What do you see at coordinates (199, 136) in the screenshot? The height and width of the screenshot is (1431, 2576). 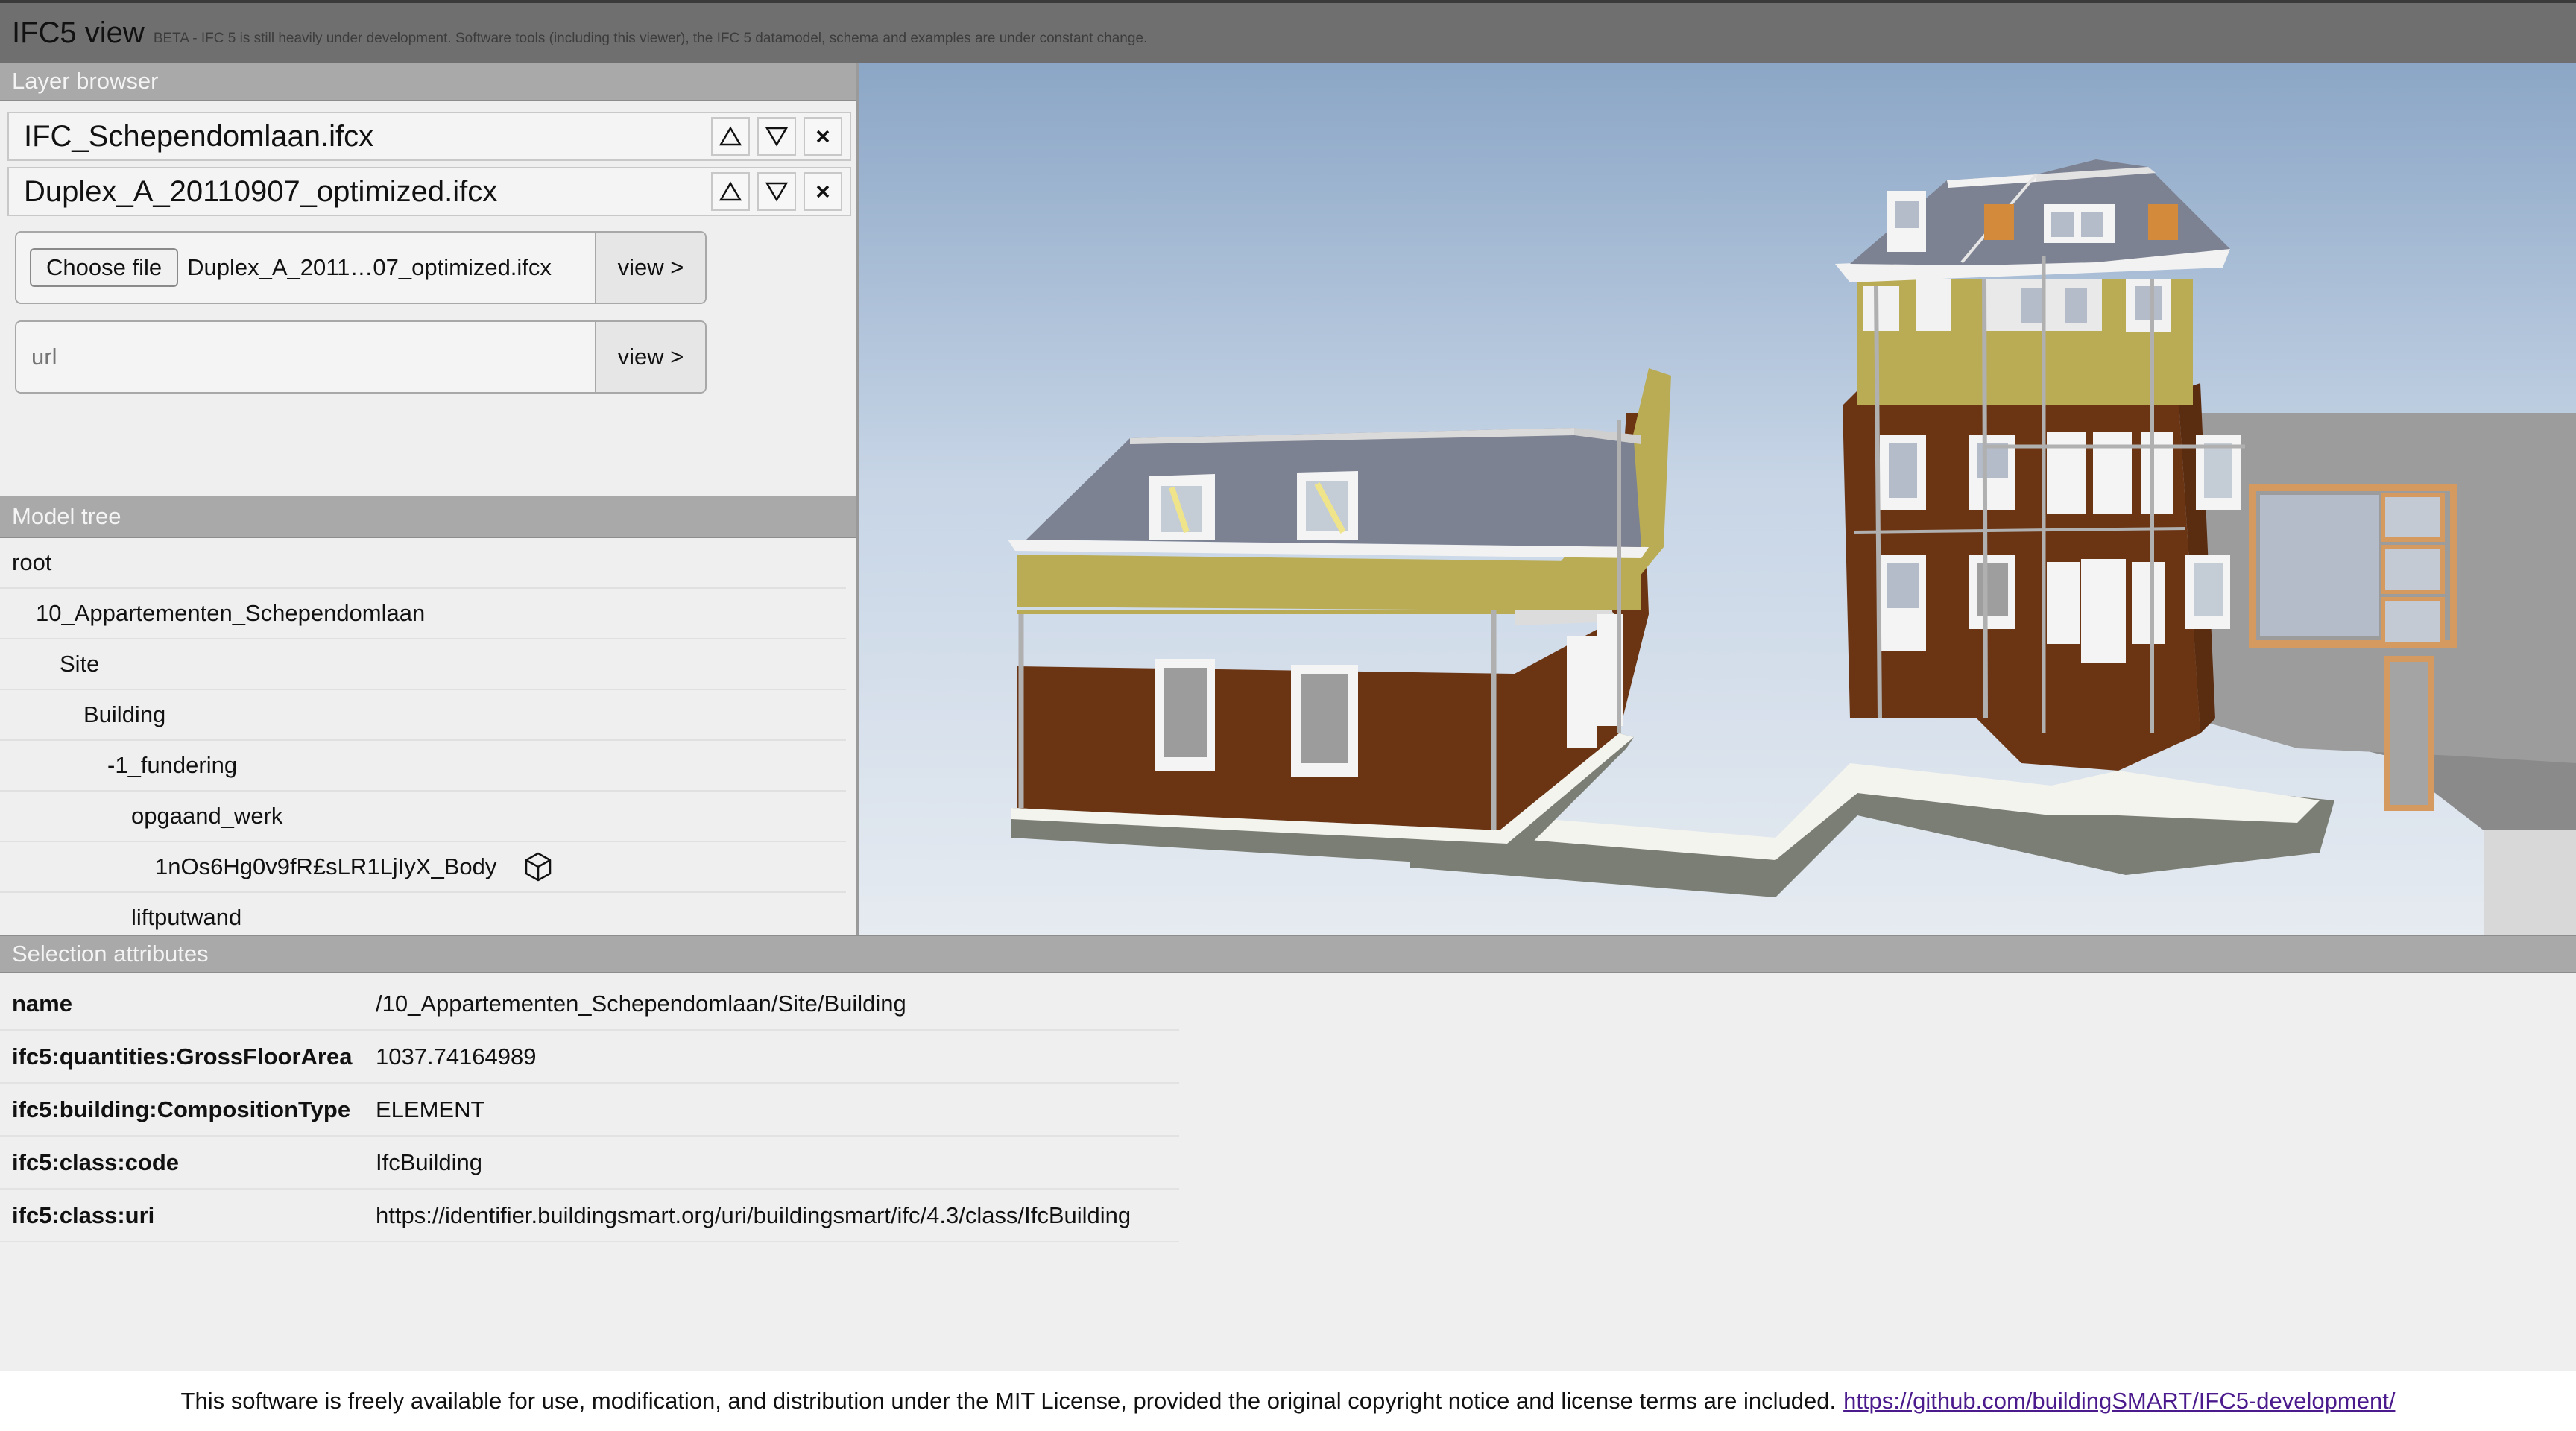 I see `layer-name: IFC_Schependomlaan.ifcx` at bounding box center [199, 136].